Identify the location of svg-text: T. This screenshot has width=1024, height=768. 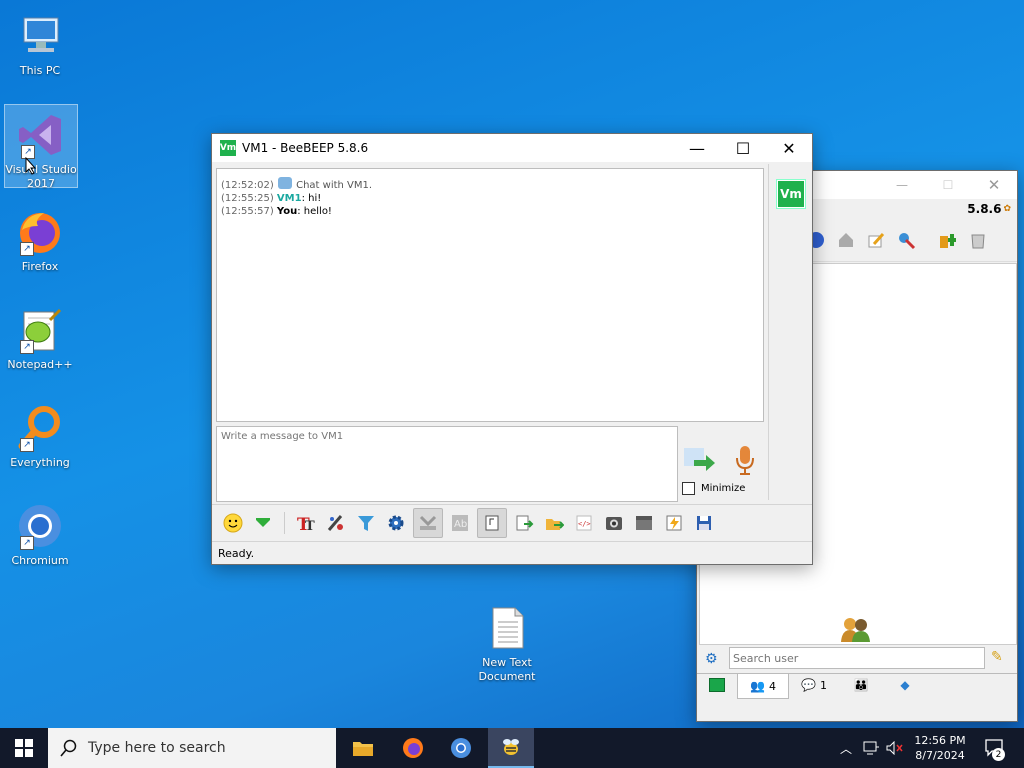
(310, 526).